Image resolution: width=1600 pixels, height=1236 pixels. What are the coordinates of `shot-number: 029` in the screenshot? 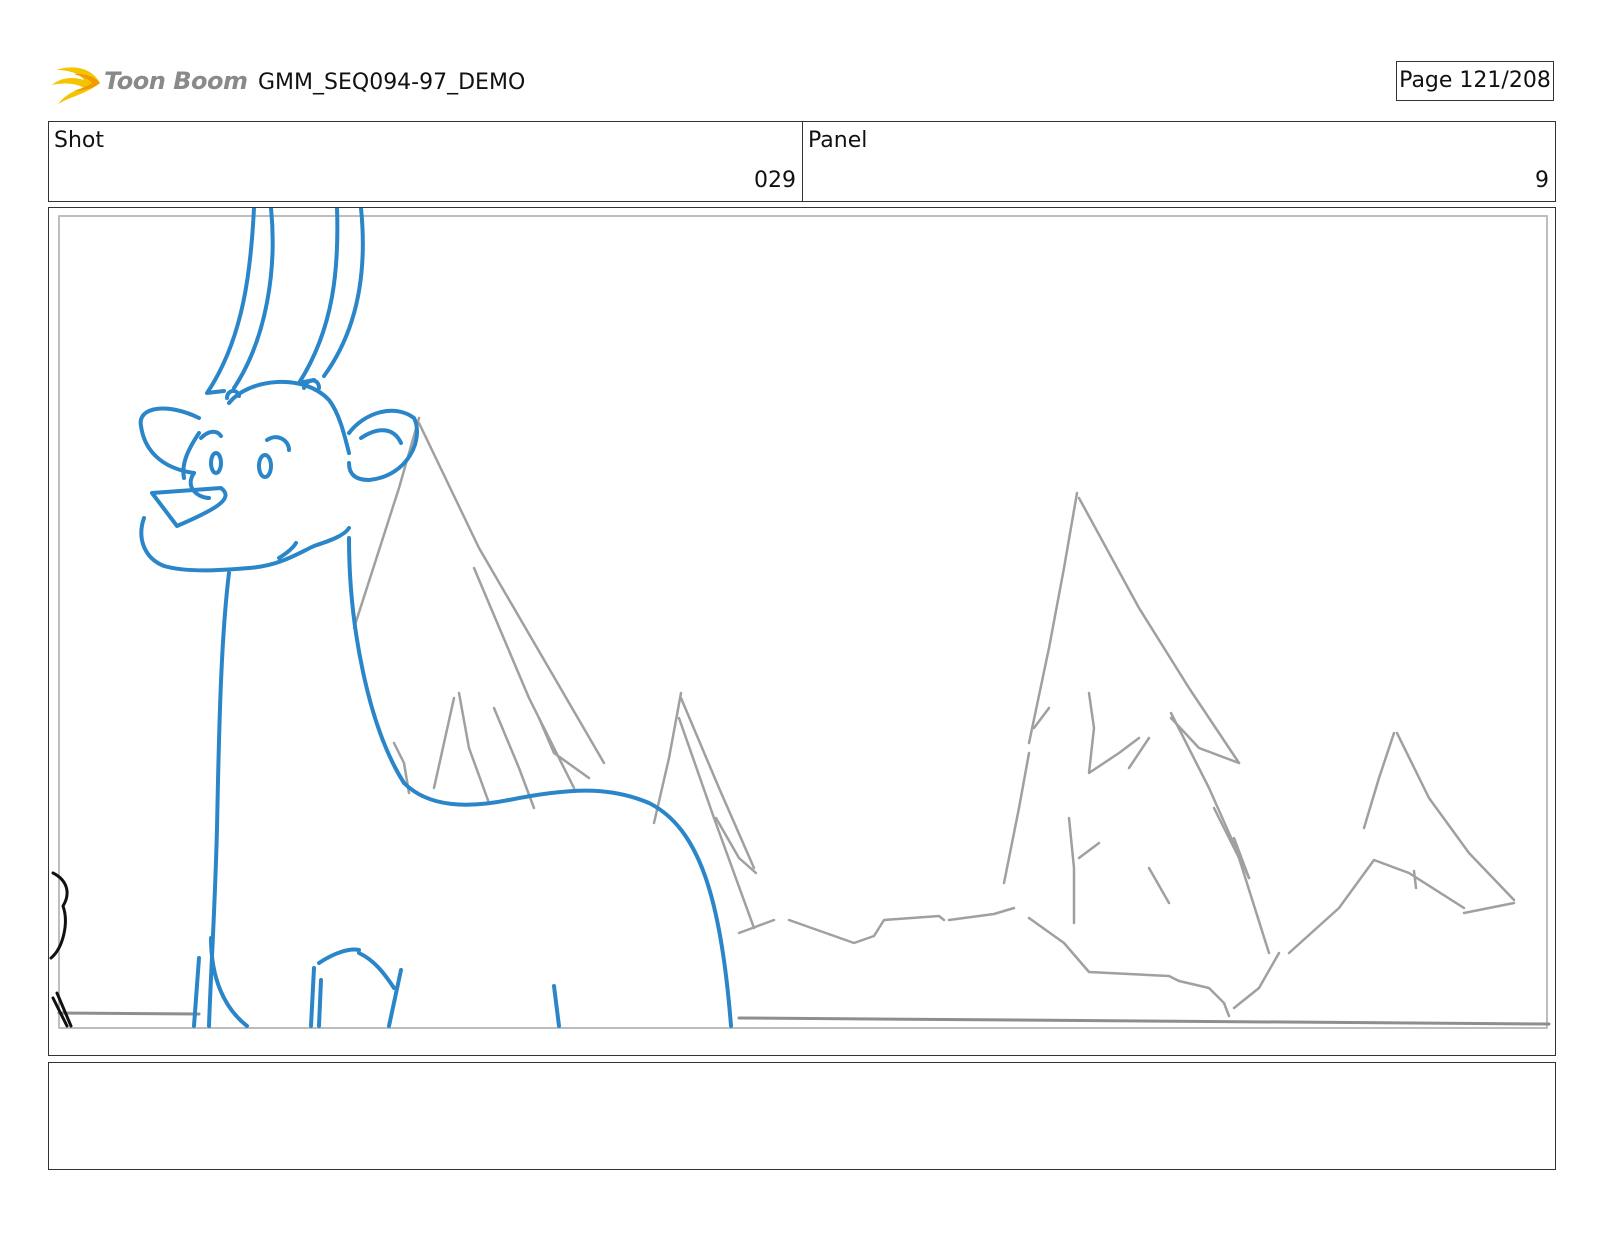 It's located at (775, 180).